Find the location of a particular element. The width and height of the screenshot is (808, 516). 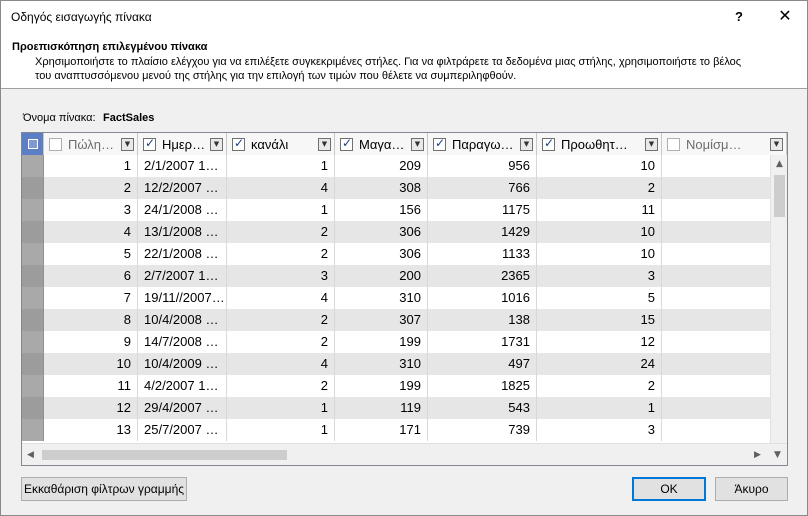

table-cell: 10 is located at coordinates (599, 254).